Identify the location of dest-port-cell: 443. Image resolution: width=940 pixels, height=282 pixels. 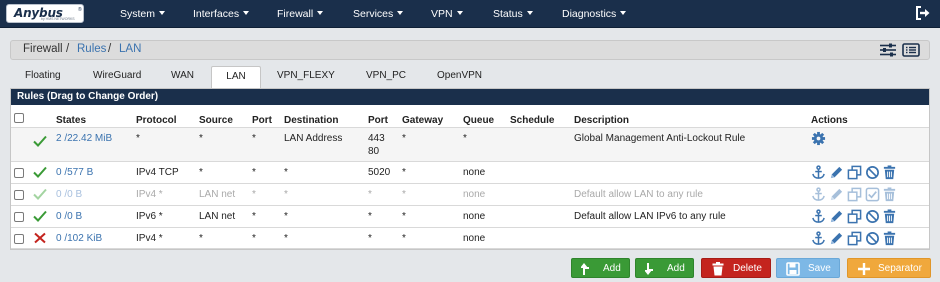
(376, 138).